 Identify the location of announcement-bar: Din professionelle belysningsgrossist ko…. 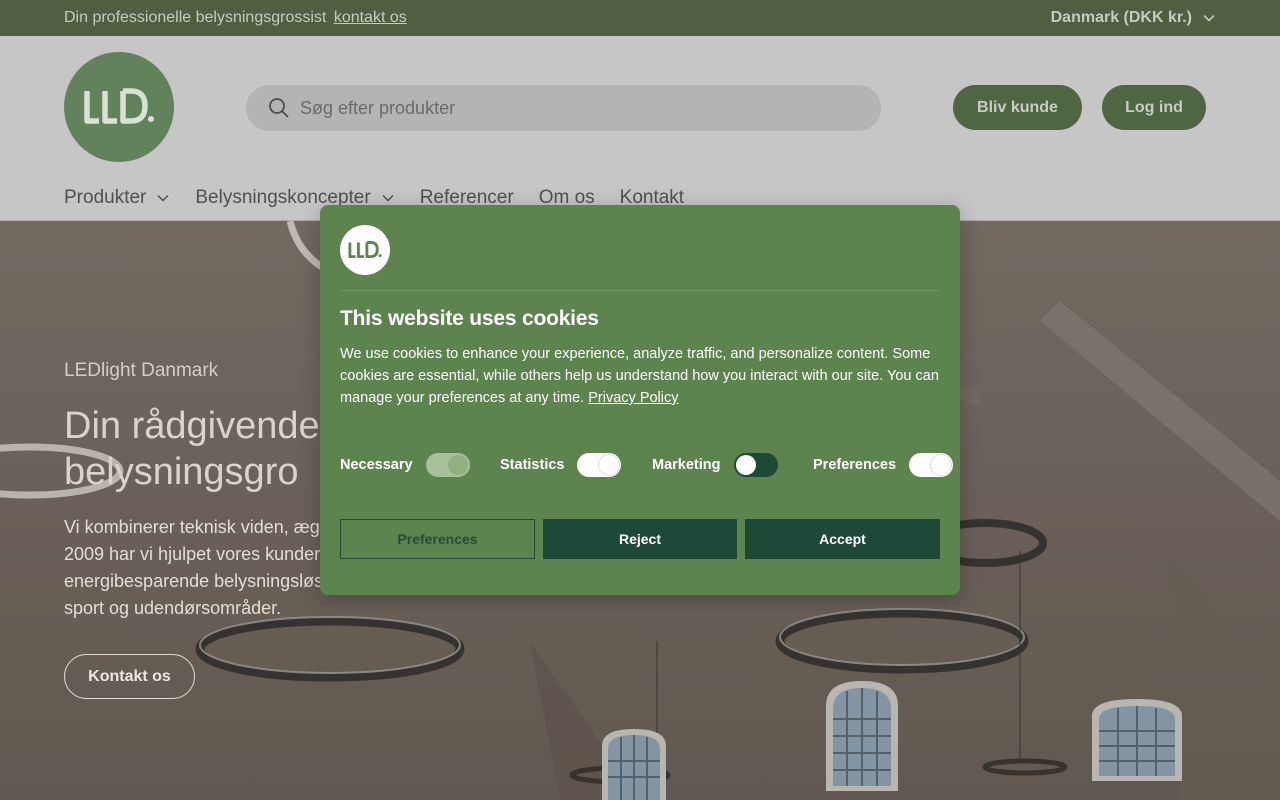
(640, 18).